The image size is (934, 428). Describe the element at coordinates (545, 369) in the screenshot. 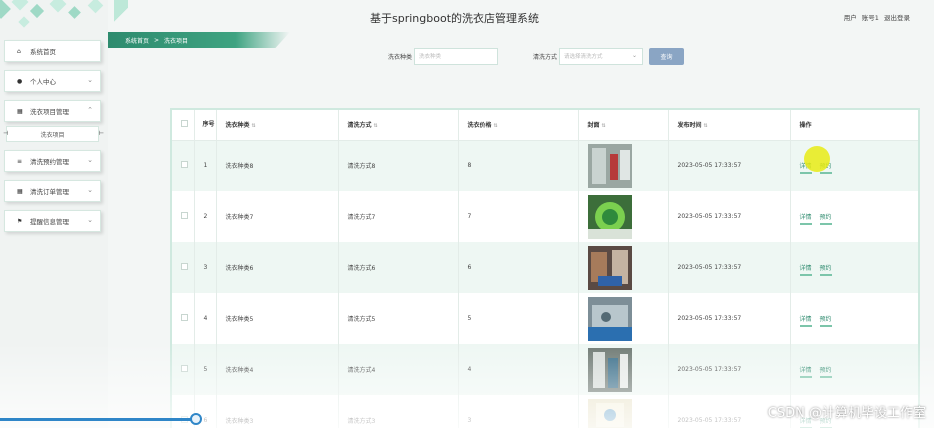

I see `table-row: 5 洗衣种类4 清洗方式4 4 2023-05-05 17:33:57 详情 预约` at that location.